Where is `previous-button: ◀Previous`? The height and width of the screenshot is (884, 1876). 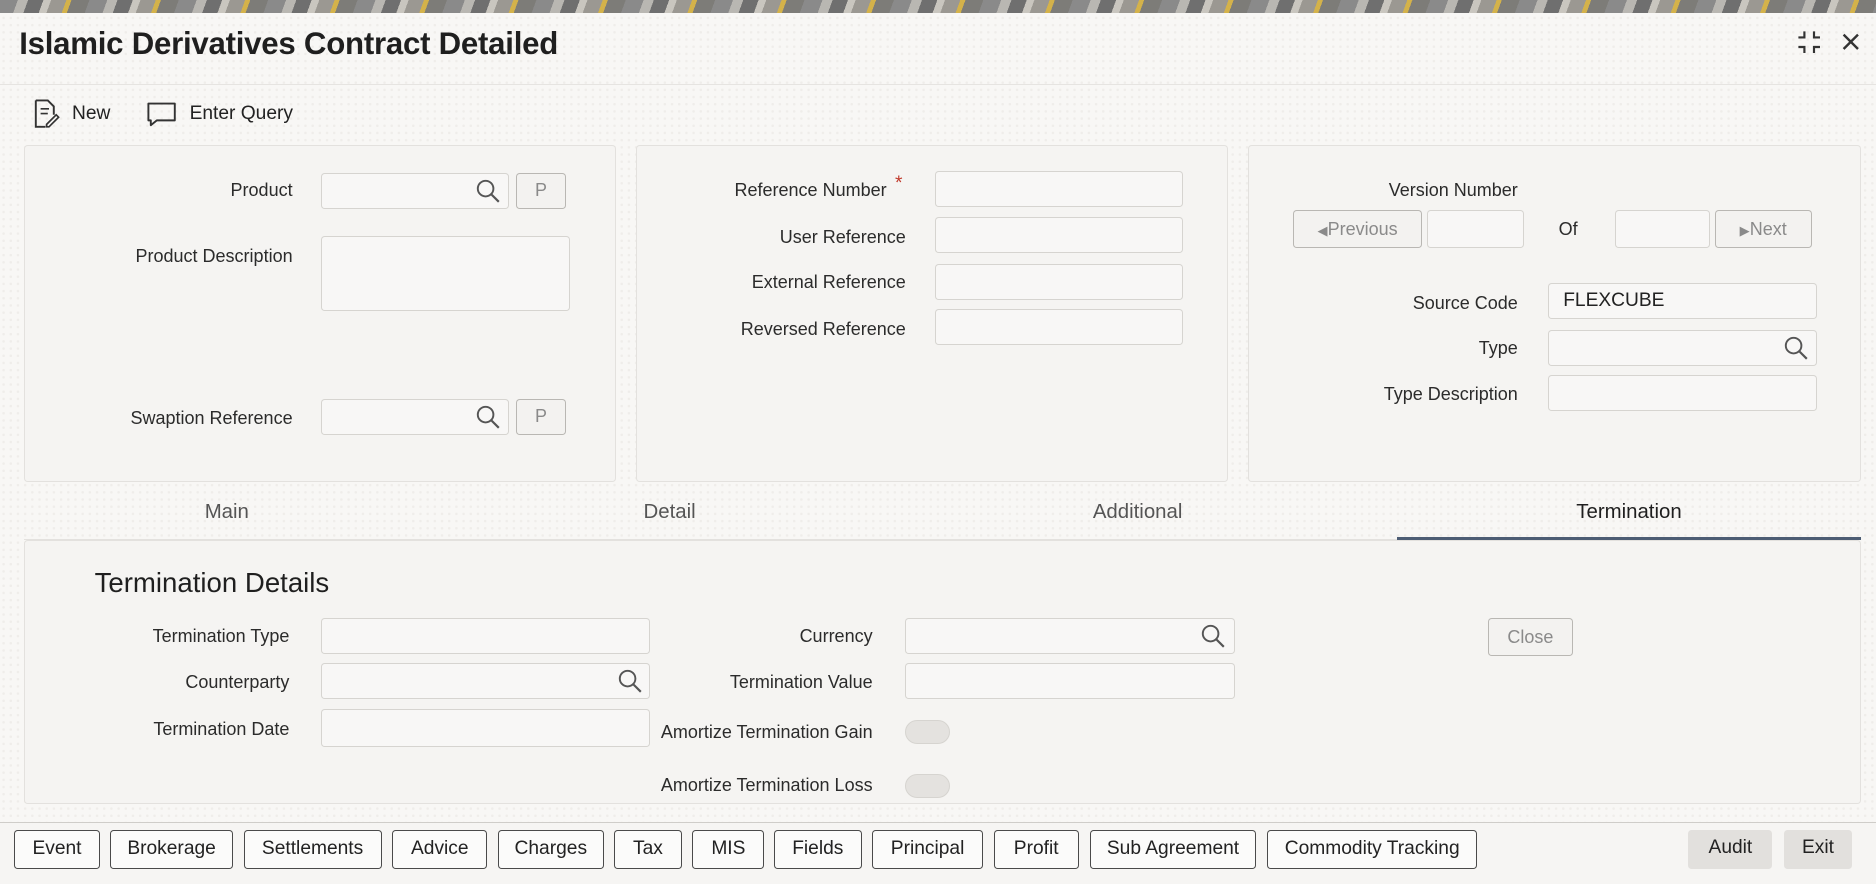 previous-button: ◀Previous is located at coordinates (1357, 229).